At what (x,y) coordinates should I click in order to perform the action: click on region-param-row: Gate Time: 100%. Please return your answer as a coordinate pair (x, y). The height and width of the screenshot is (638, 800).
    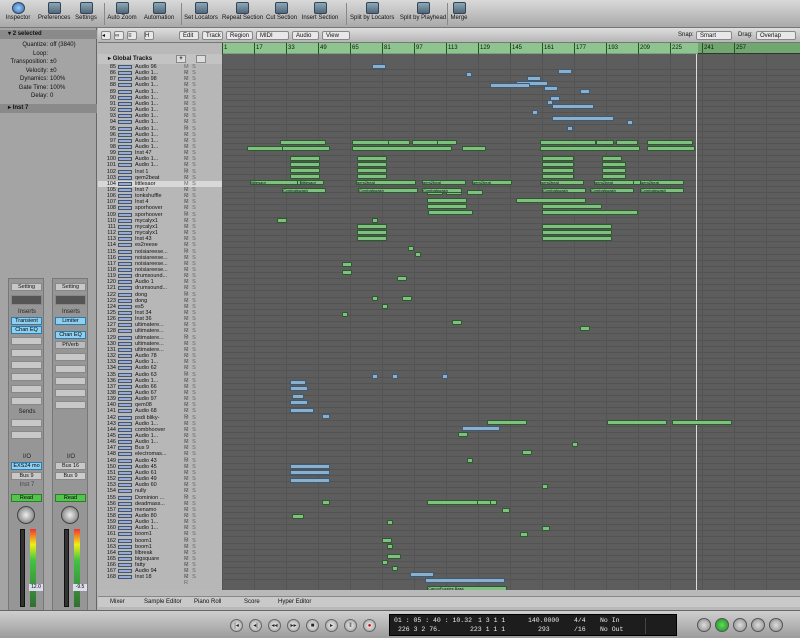
    Looking at the image, I should click on (48, 88).